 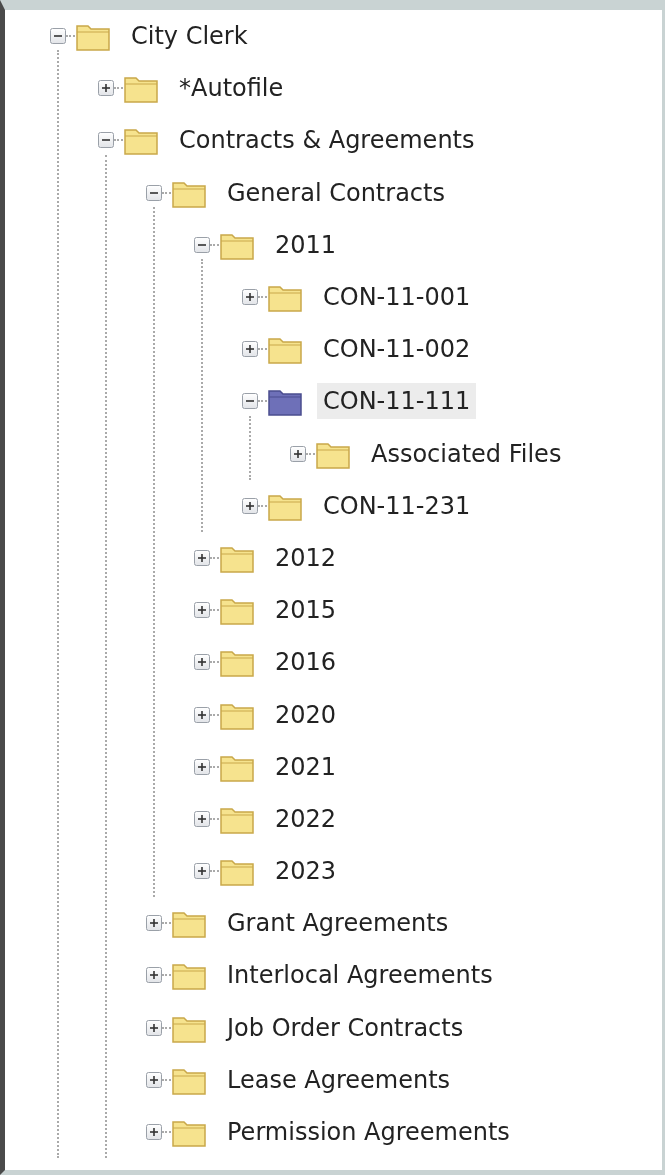 What do you see at coordinates (345, 1027) in the screenshot?
I see `tree-item: Job Order Contracts` at bounding box center [345, 1027].